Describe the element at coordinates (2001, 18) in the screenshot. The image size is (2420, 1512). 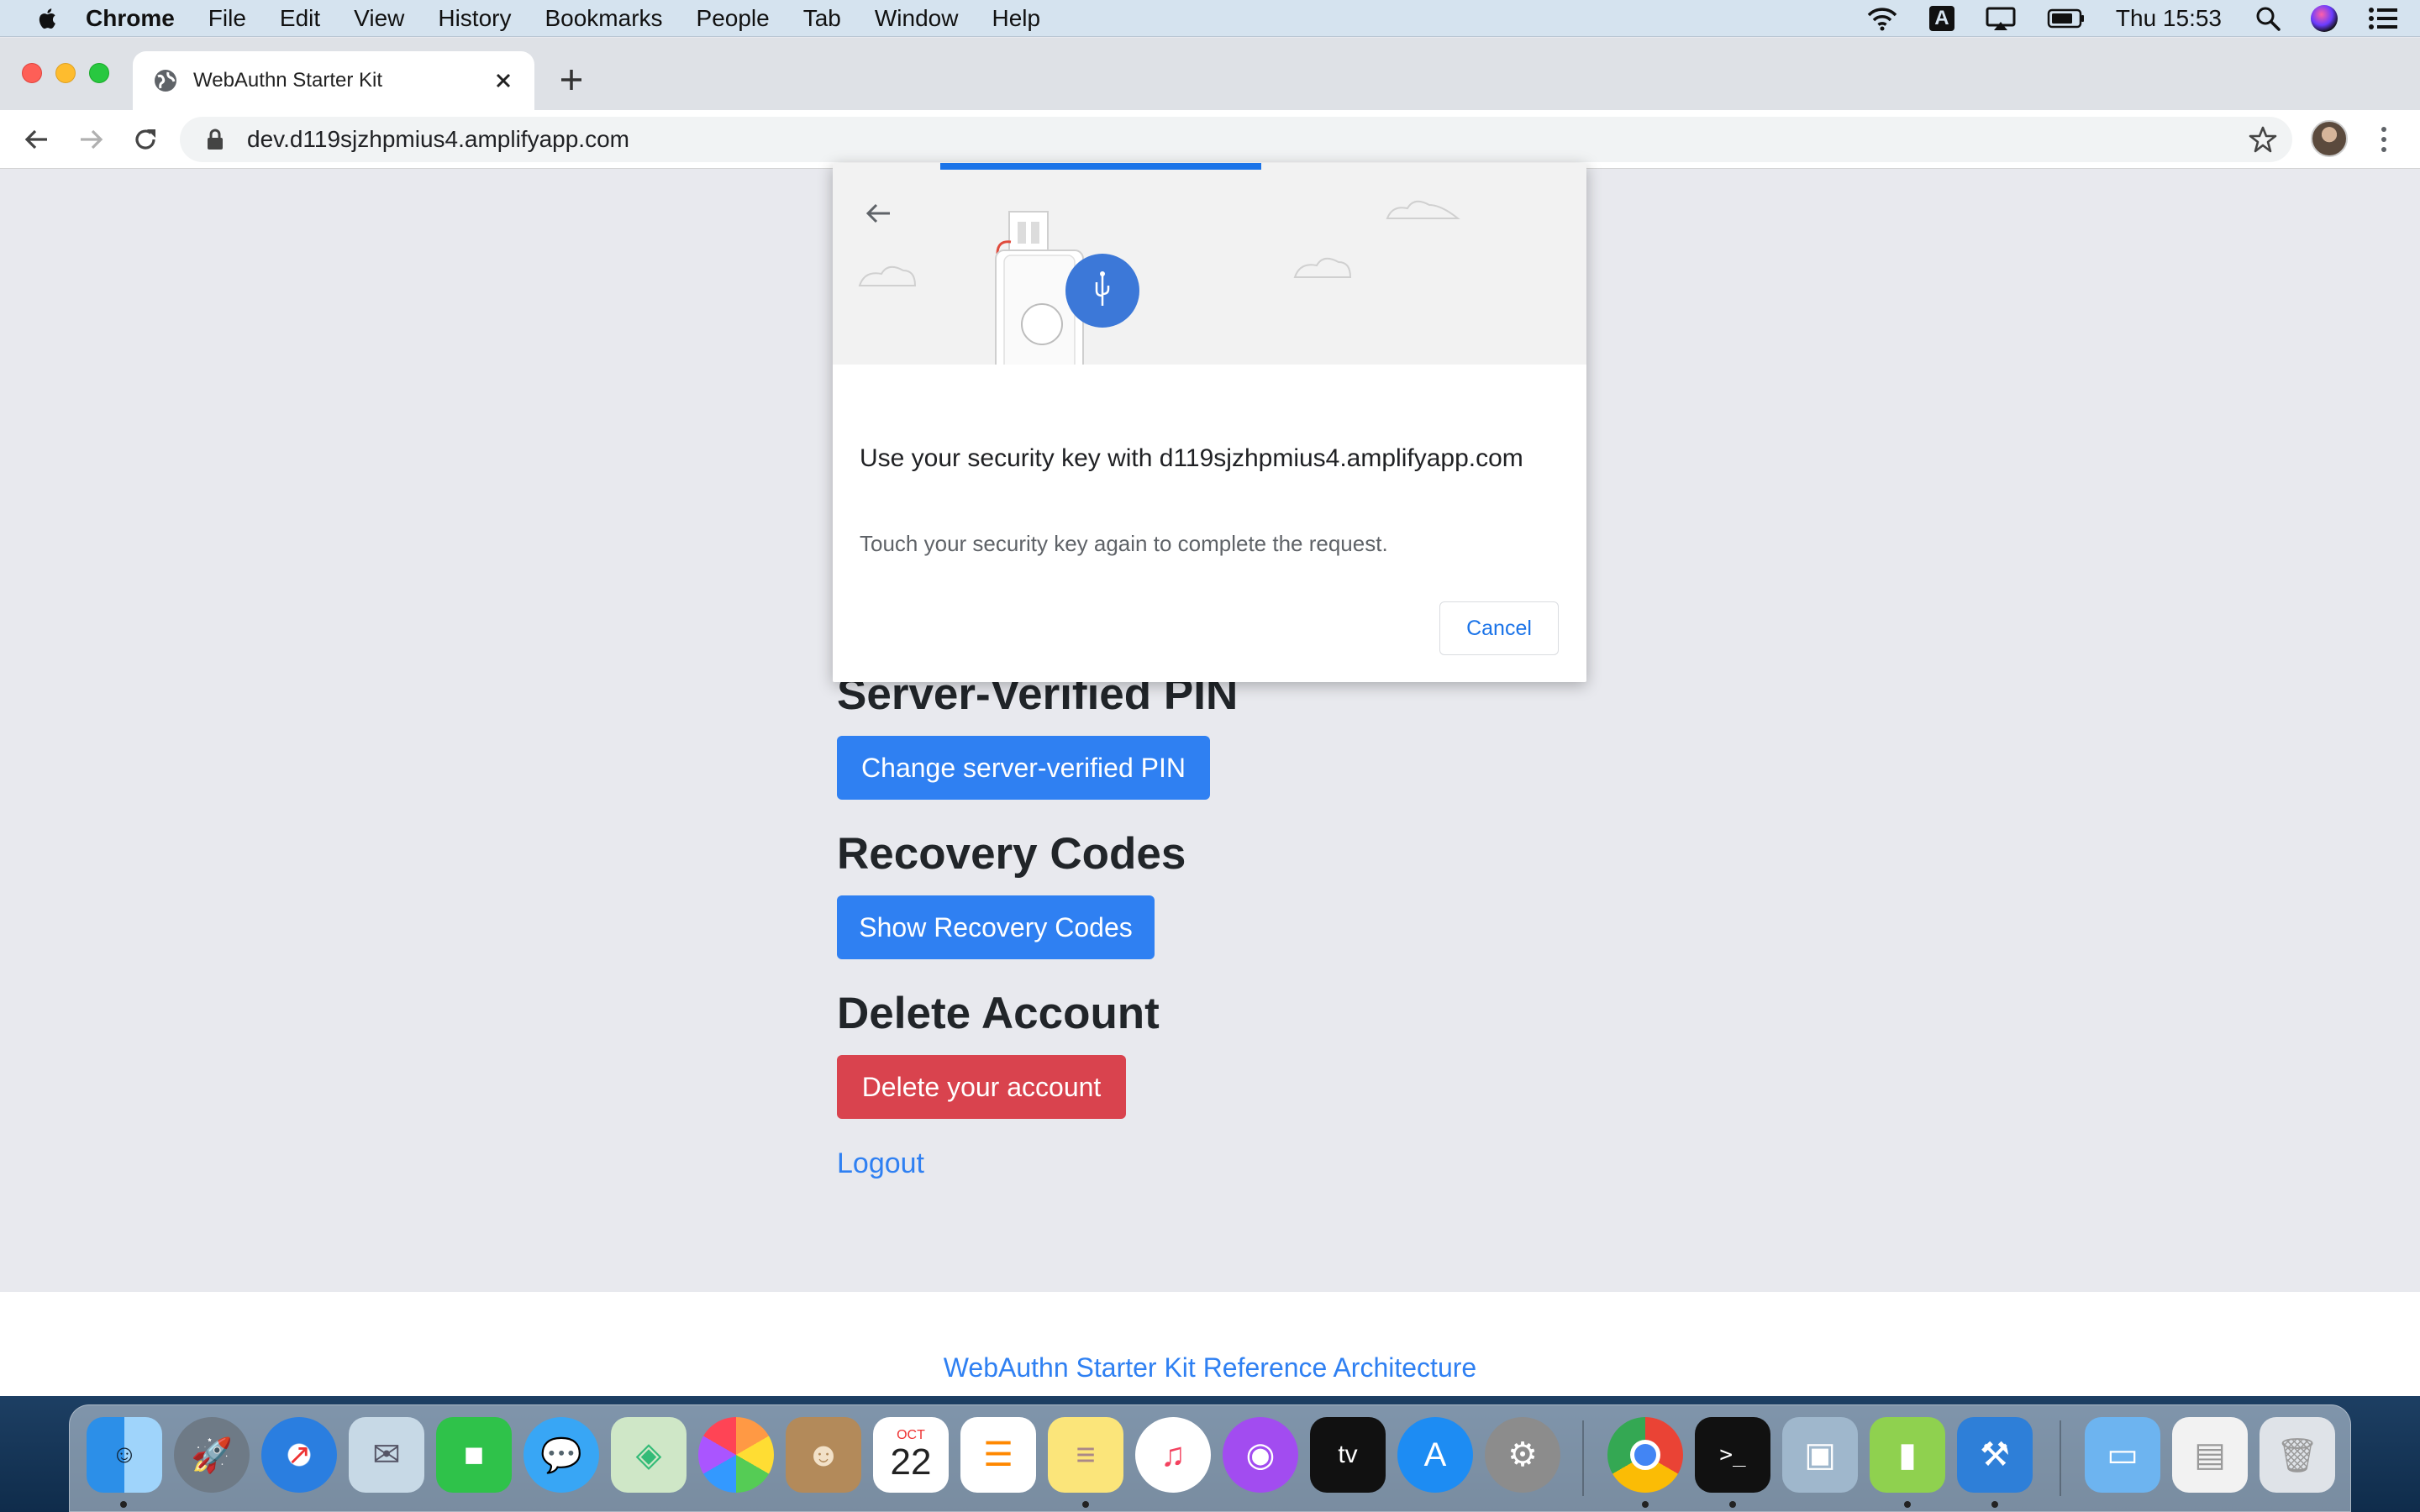
I see `airplay-icon` at that location.